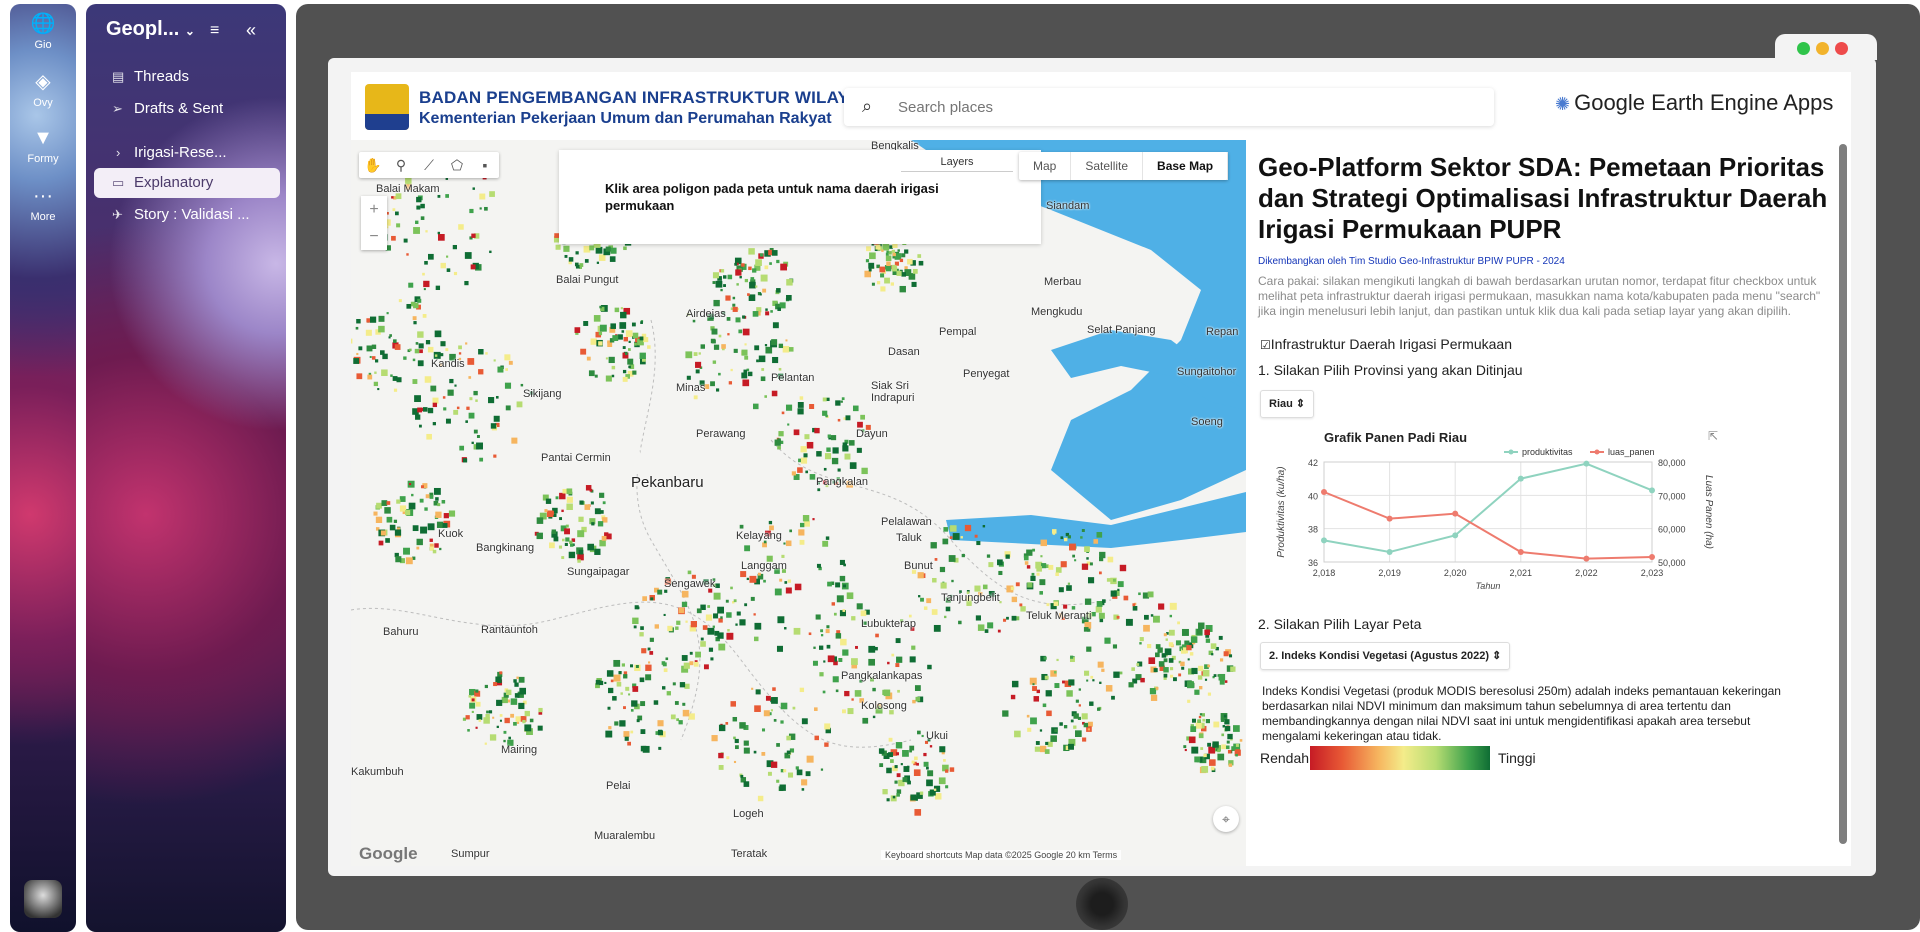 The height and width of the screenshot is (932, 1920). I want to click on collapse-icon: «, so click(251, 30).